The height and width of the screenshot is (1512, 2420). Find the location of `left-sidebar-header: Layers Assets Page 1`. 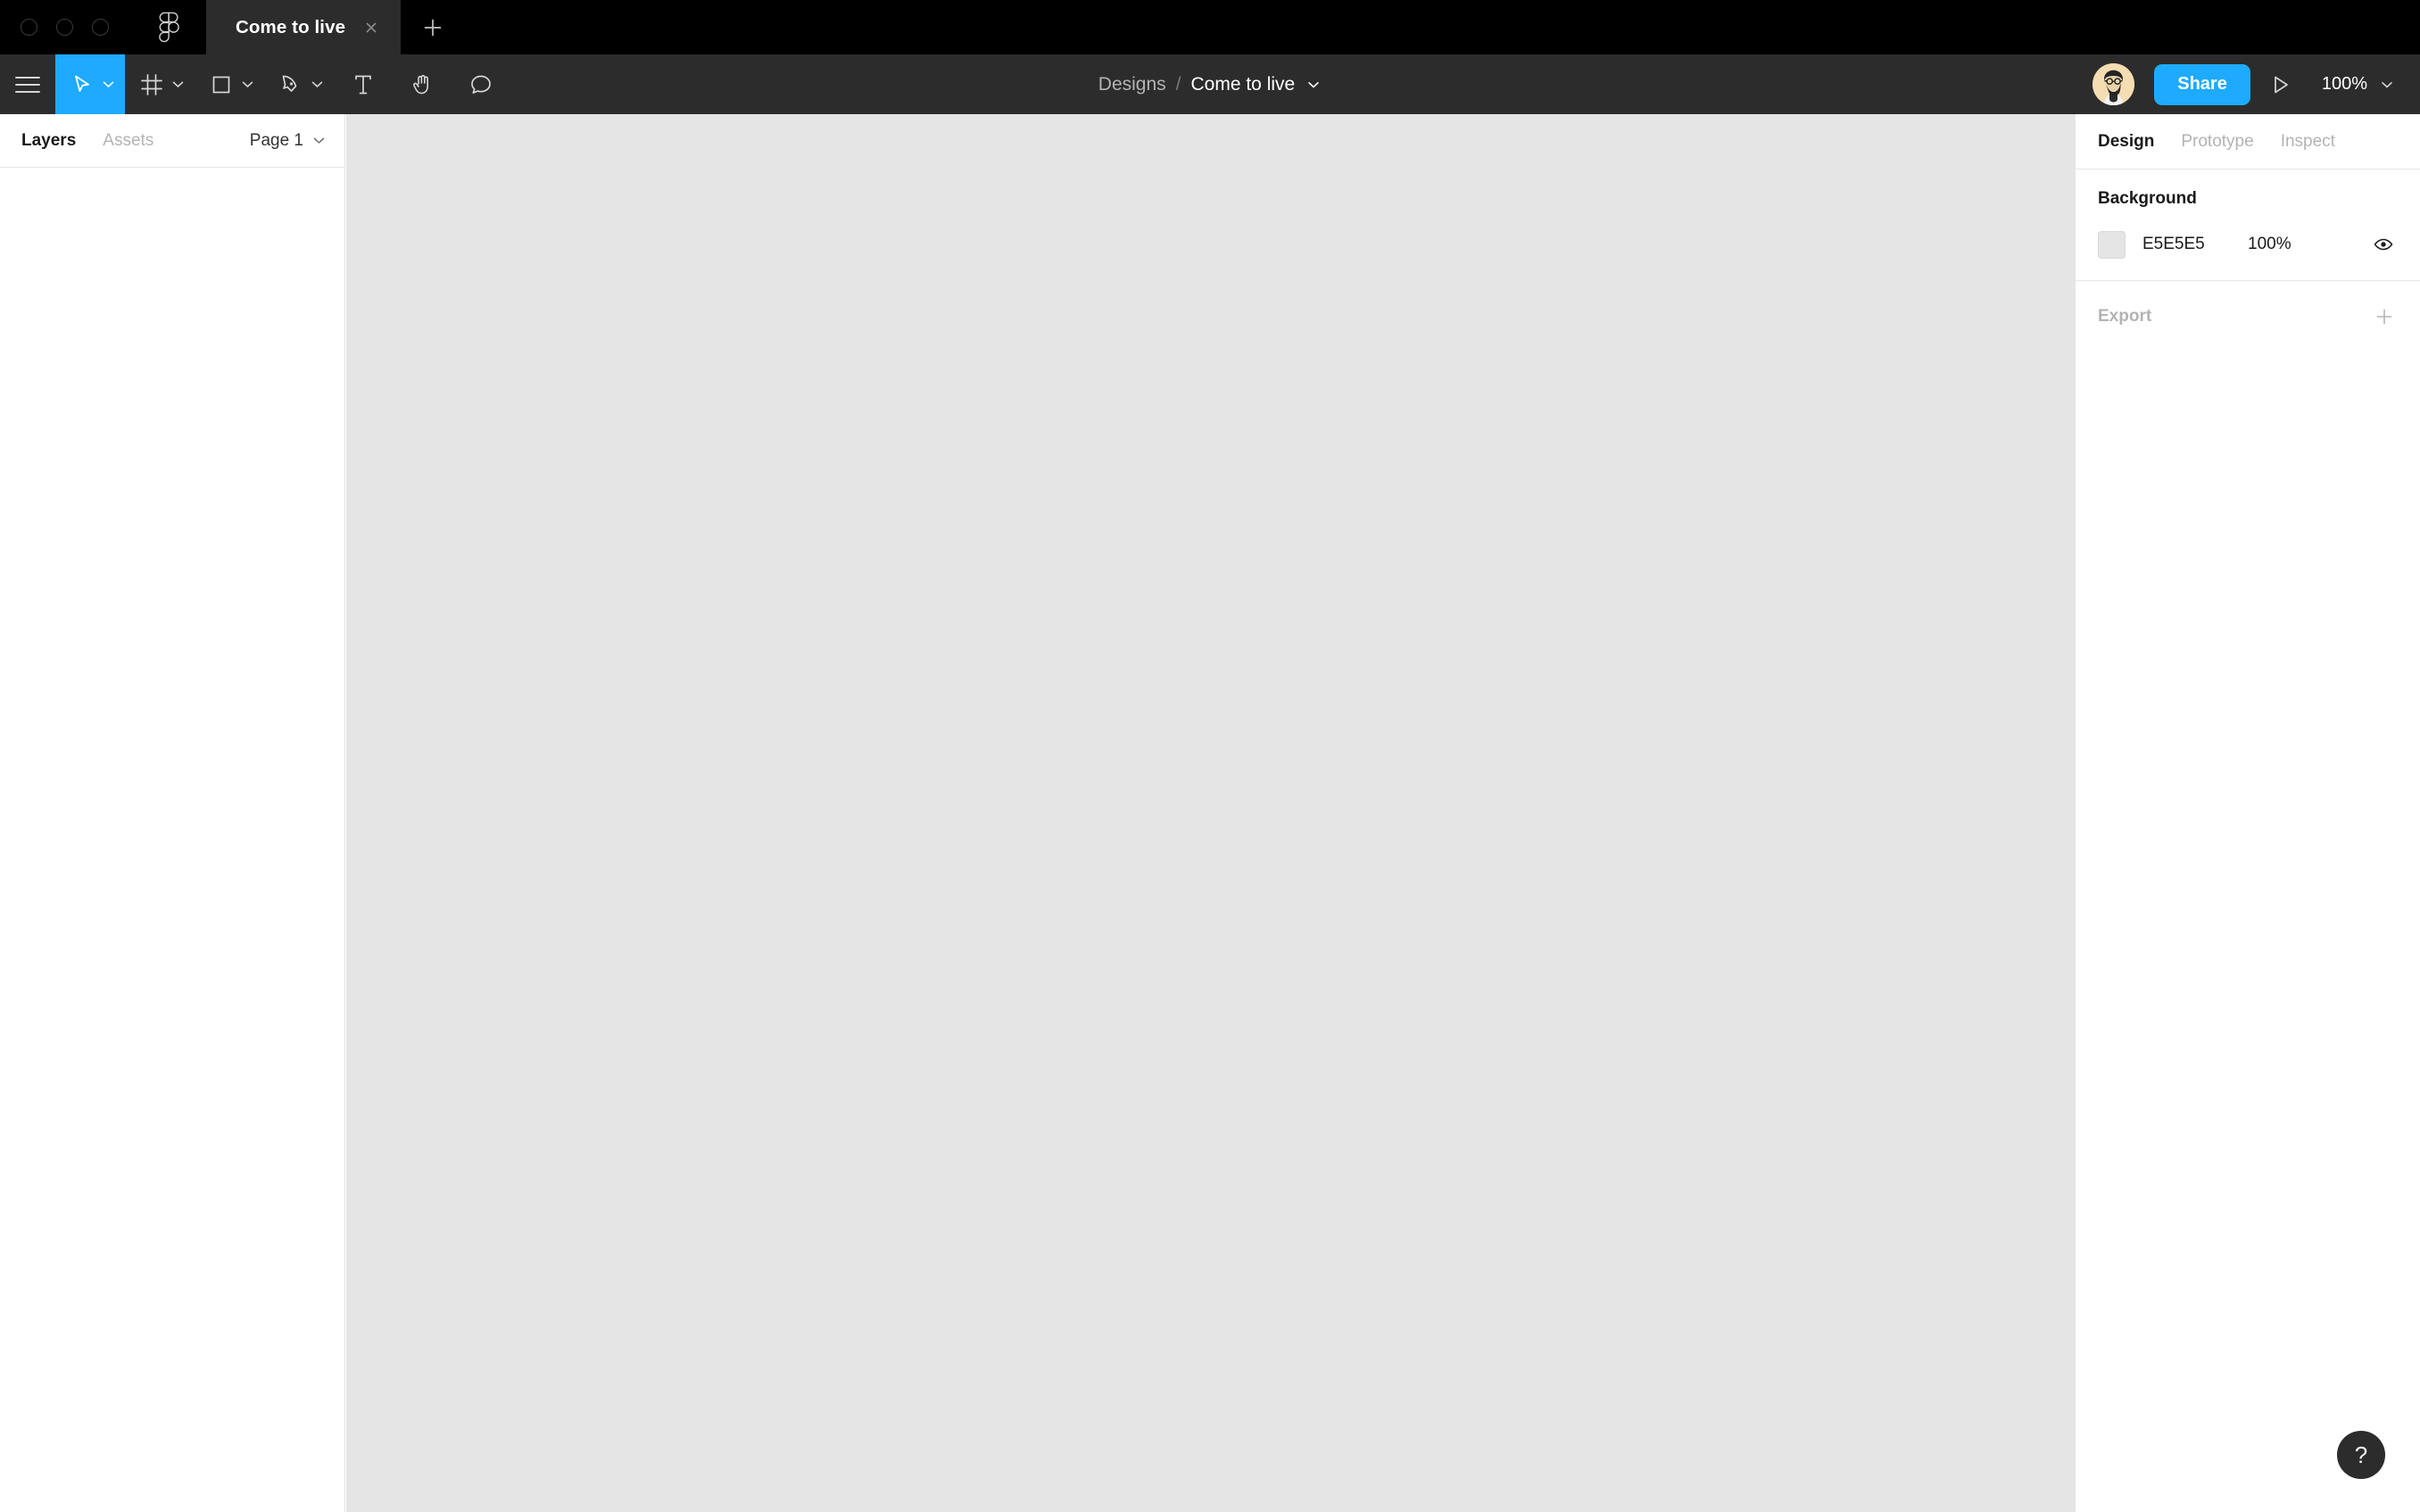

left-sidebar-header: Layers Assets Page 1 is located at coordinates (172, 141).